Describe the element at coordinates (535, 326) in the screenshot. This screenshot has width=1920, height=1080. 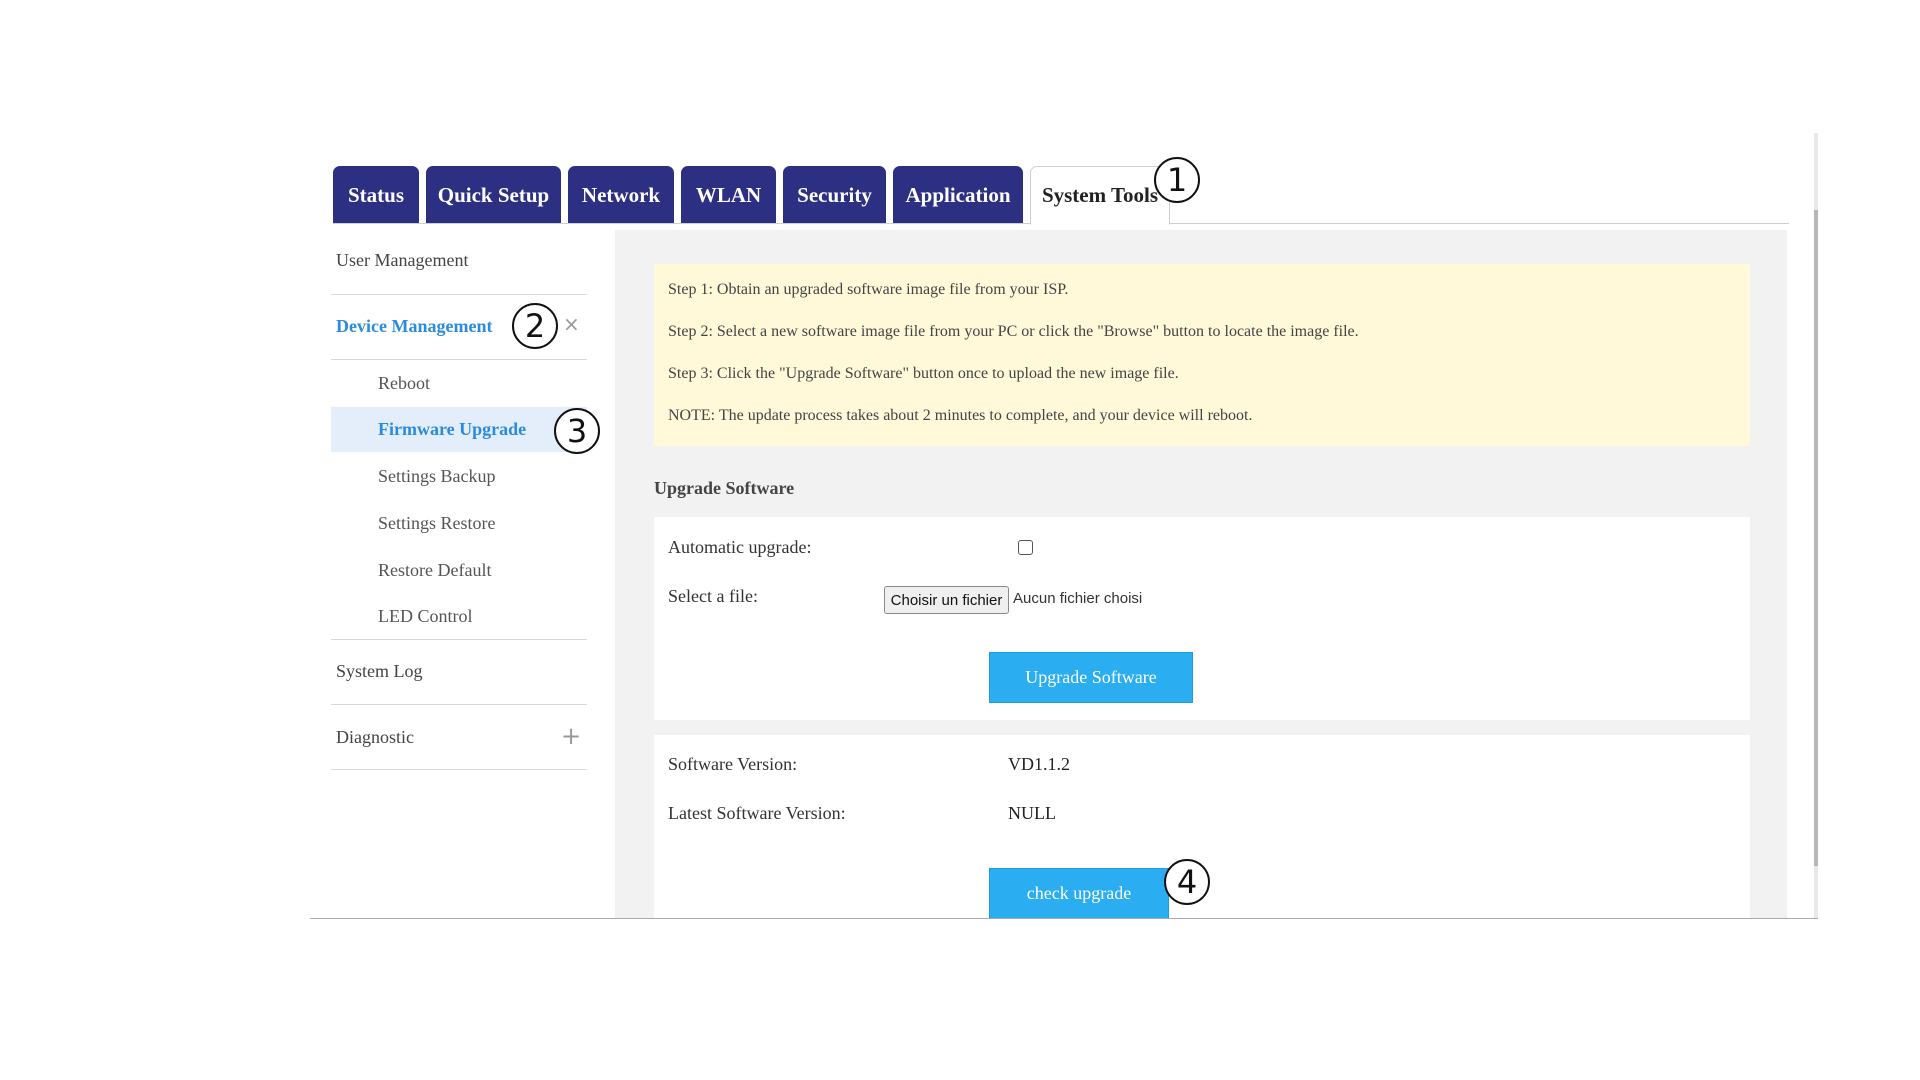
I see `callout-2: 2` at that location.